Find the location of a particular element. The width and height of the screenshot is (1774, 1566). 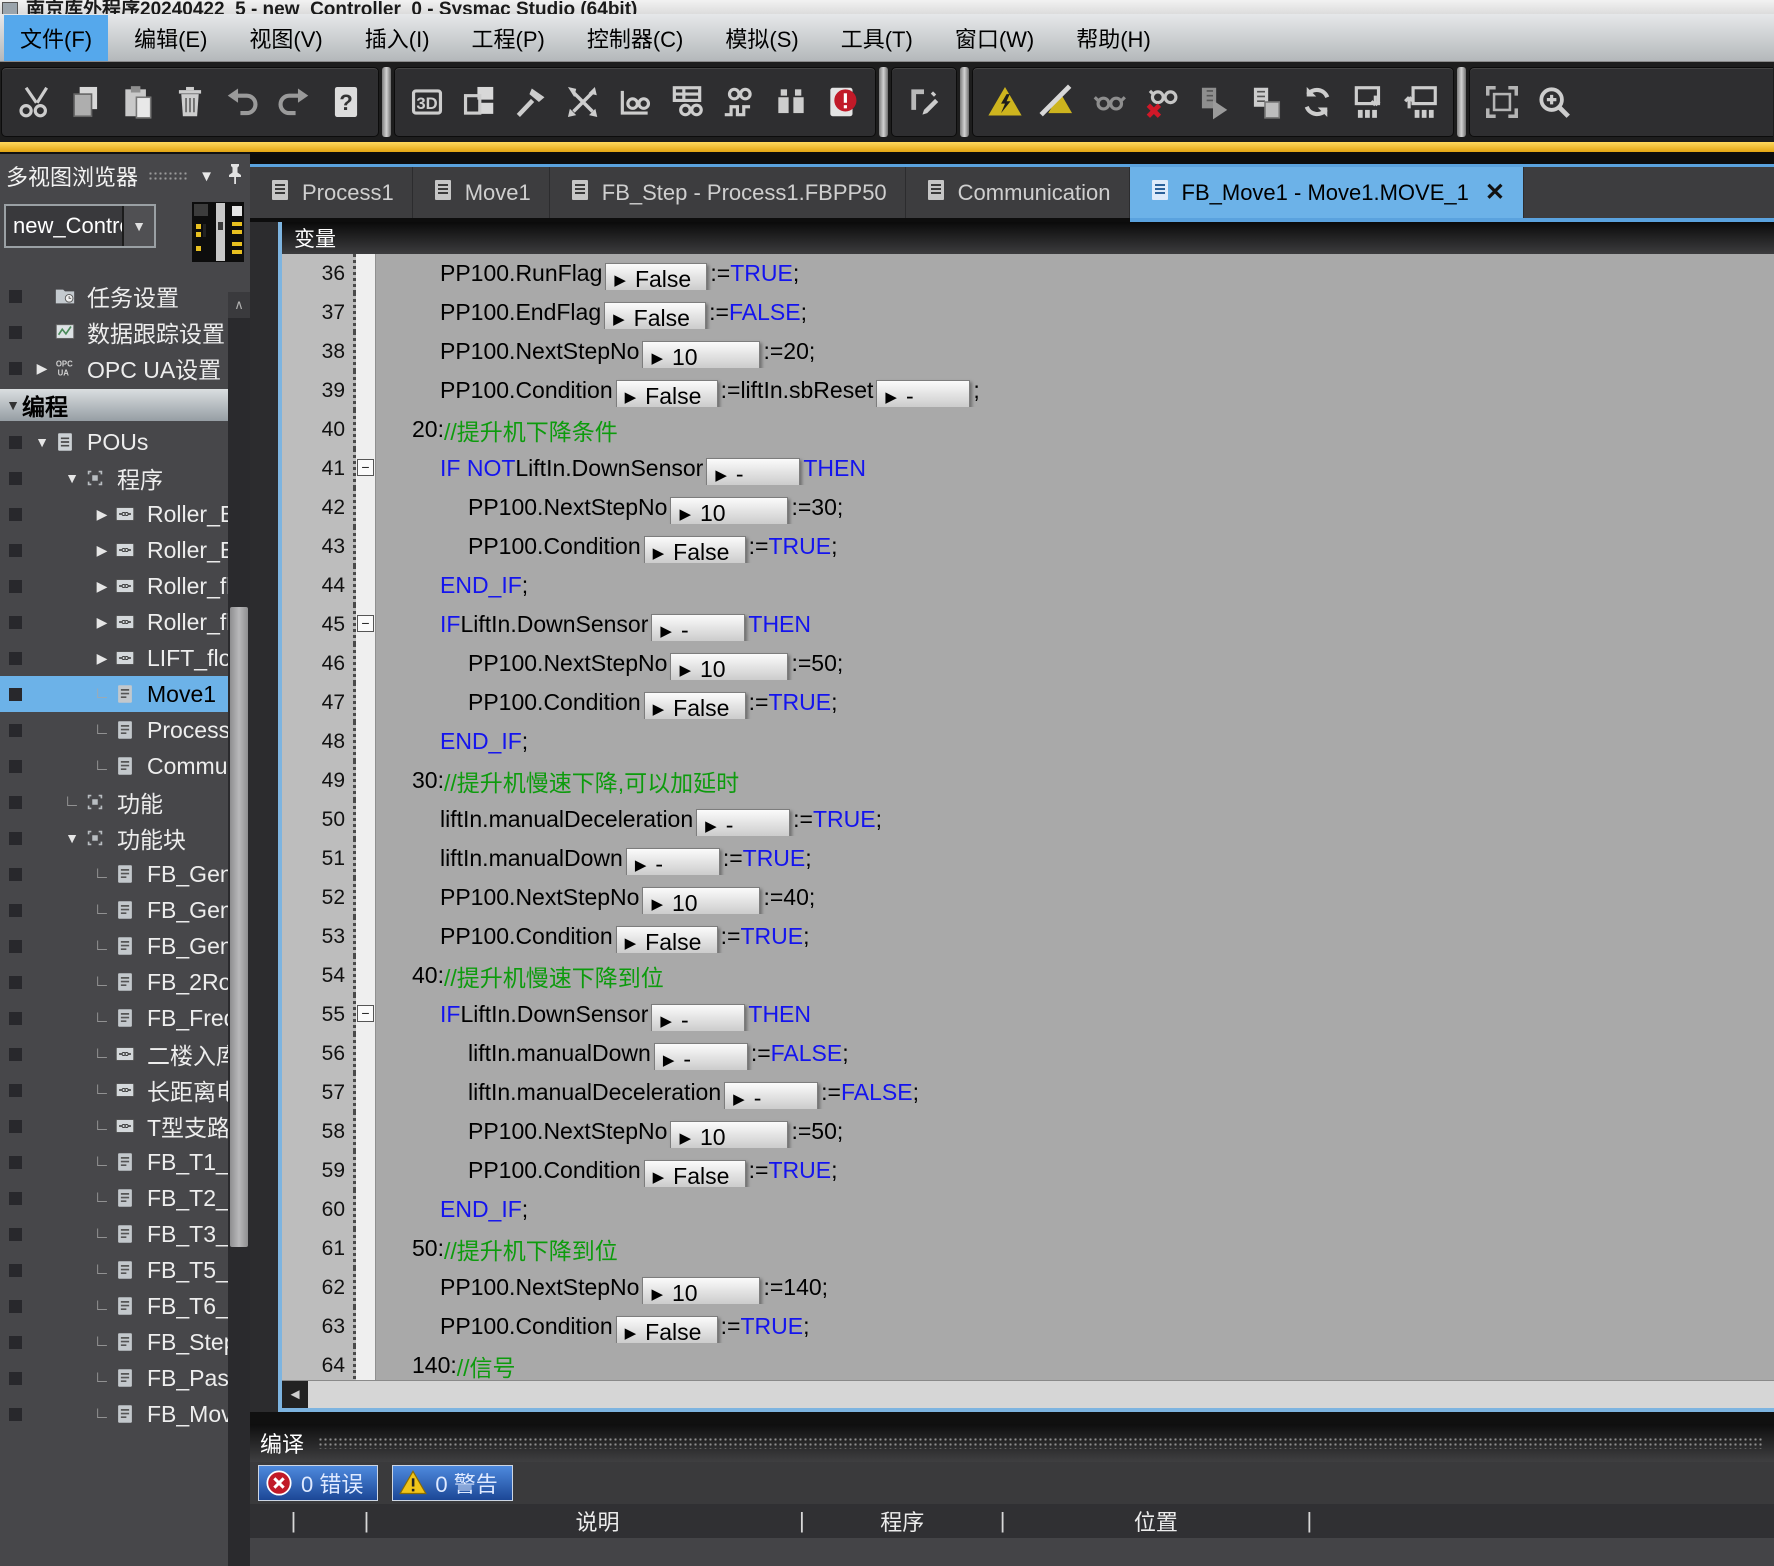

window-layout-icon is located at coordinates (479, 102).